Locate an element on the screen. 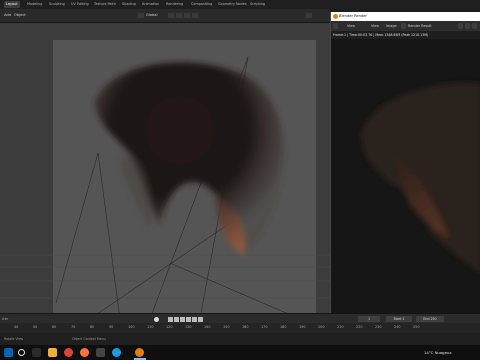  tick-label: 250 is located at coordinates (416, 327).